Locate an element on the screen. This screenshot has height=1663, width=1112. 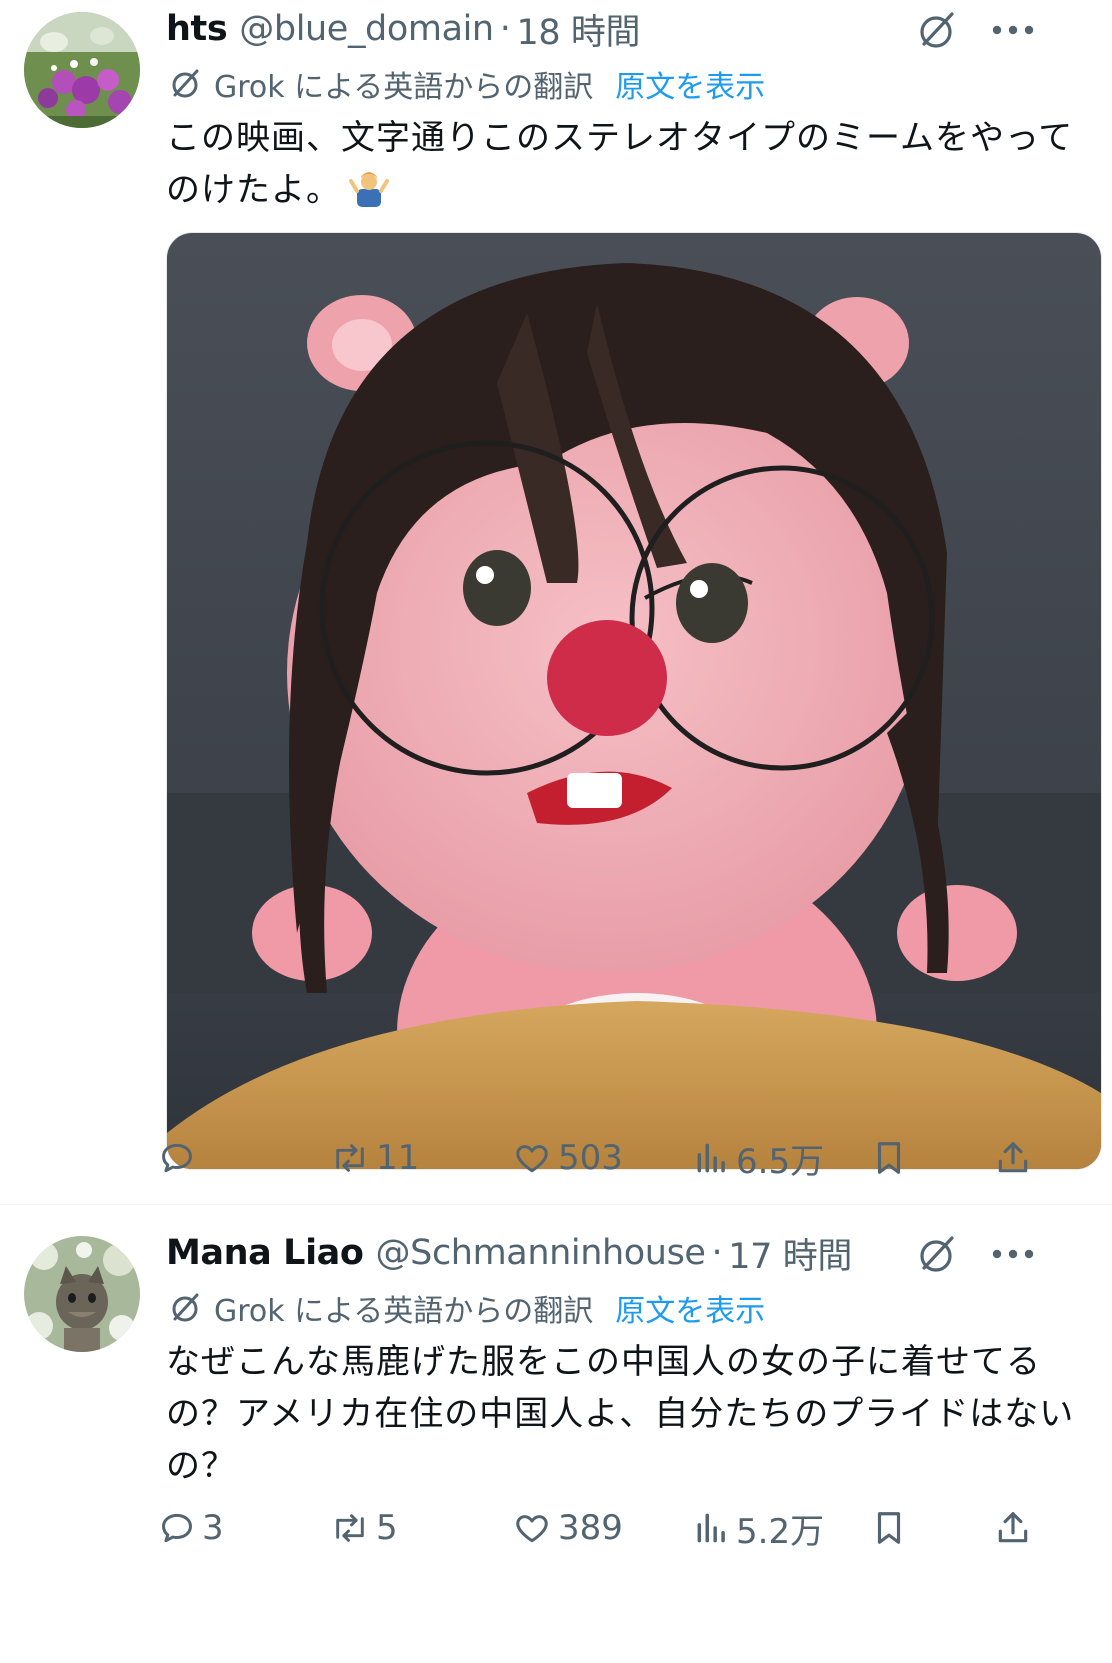
like-button: 389 is located at coordinates (567, 1528).